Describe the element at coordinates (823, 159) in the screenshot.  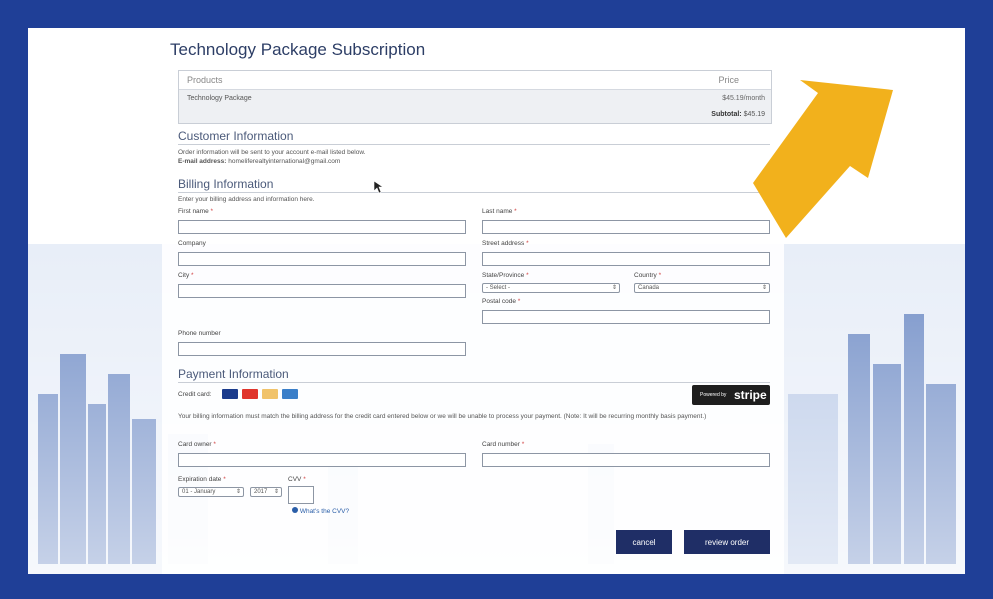
I see `highlight-arrow-icon` at that location.